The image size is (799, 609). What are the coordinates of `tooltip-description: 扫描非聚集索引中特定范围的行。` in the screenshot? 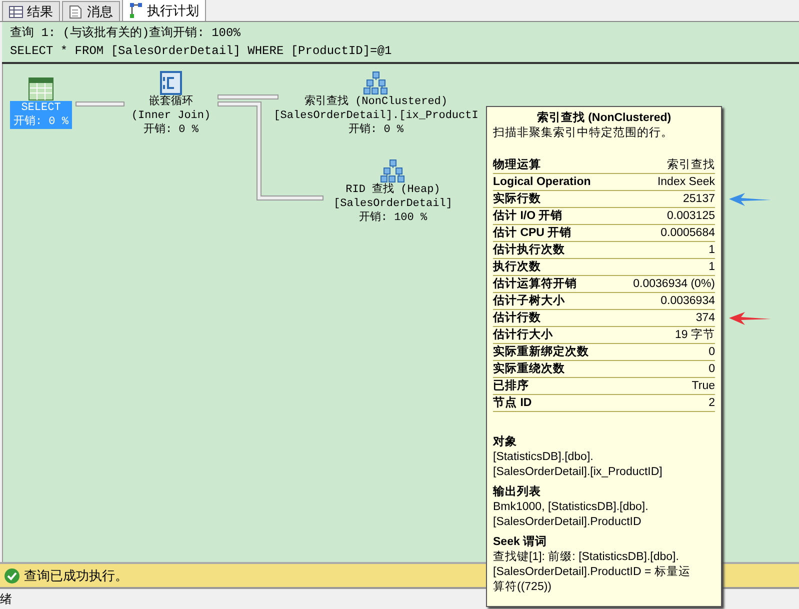 It's located at (583, 133).